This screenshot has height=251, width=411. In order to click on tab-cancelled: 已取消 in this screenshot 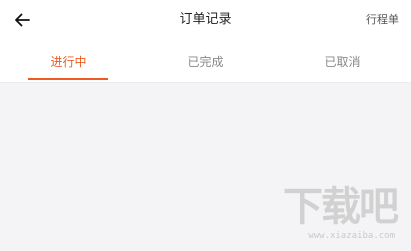, I will do `click(342, 61)`.